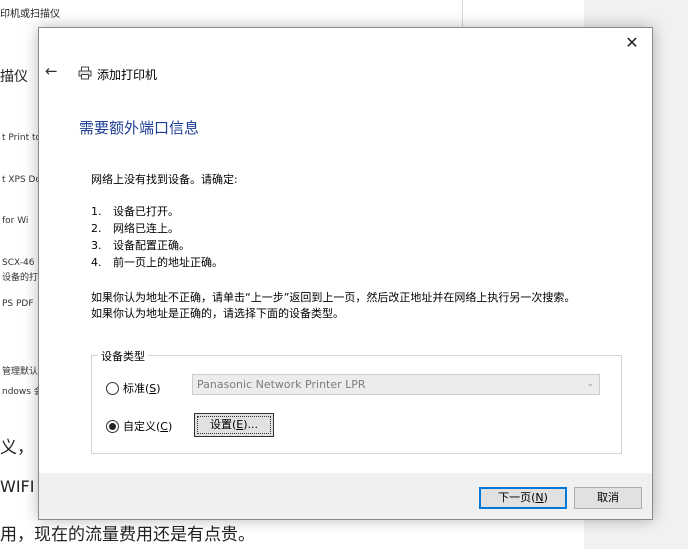  Describe the element at coordinates (15, 221) in the screenshot. I see `background-printer-item: for Wi` at that location.